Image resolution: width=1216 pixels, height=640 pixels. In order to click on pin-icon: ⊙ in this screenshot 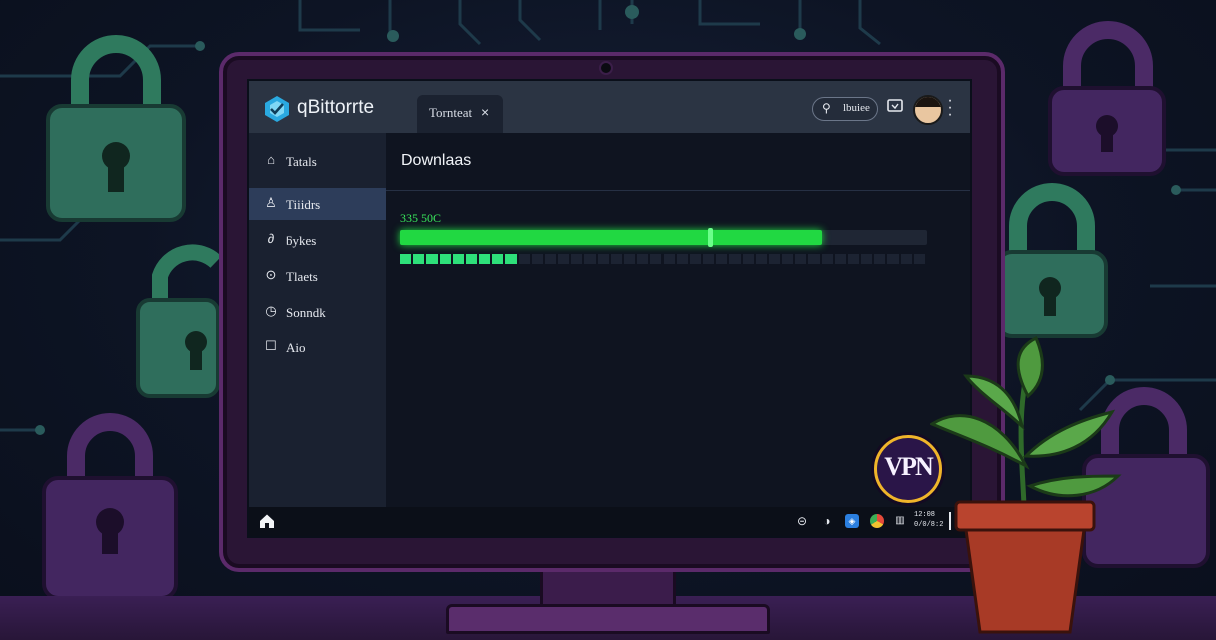, I will do `click(271, 274)`.